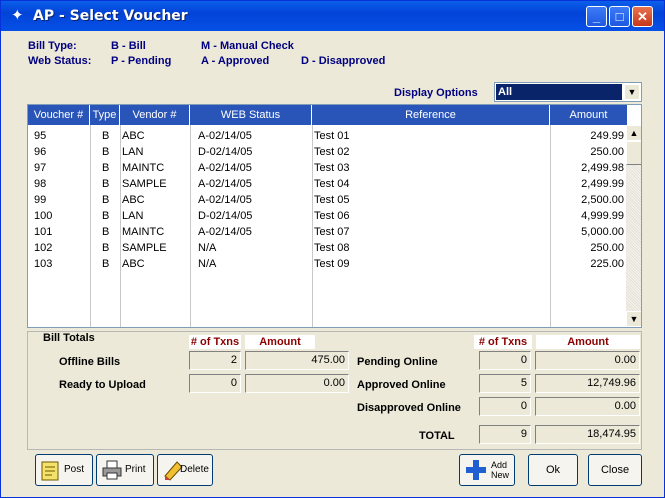  What do you see at coordinates (602, 184) in the screenshot?
I see `cell-amount: 2,499.99` at bounding box center [602, 184].